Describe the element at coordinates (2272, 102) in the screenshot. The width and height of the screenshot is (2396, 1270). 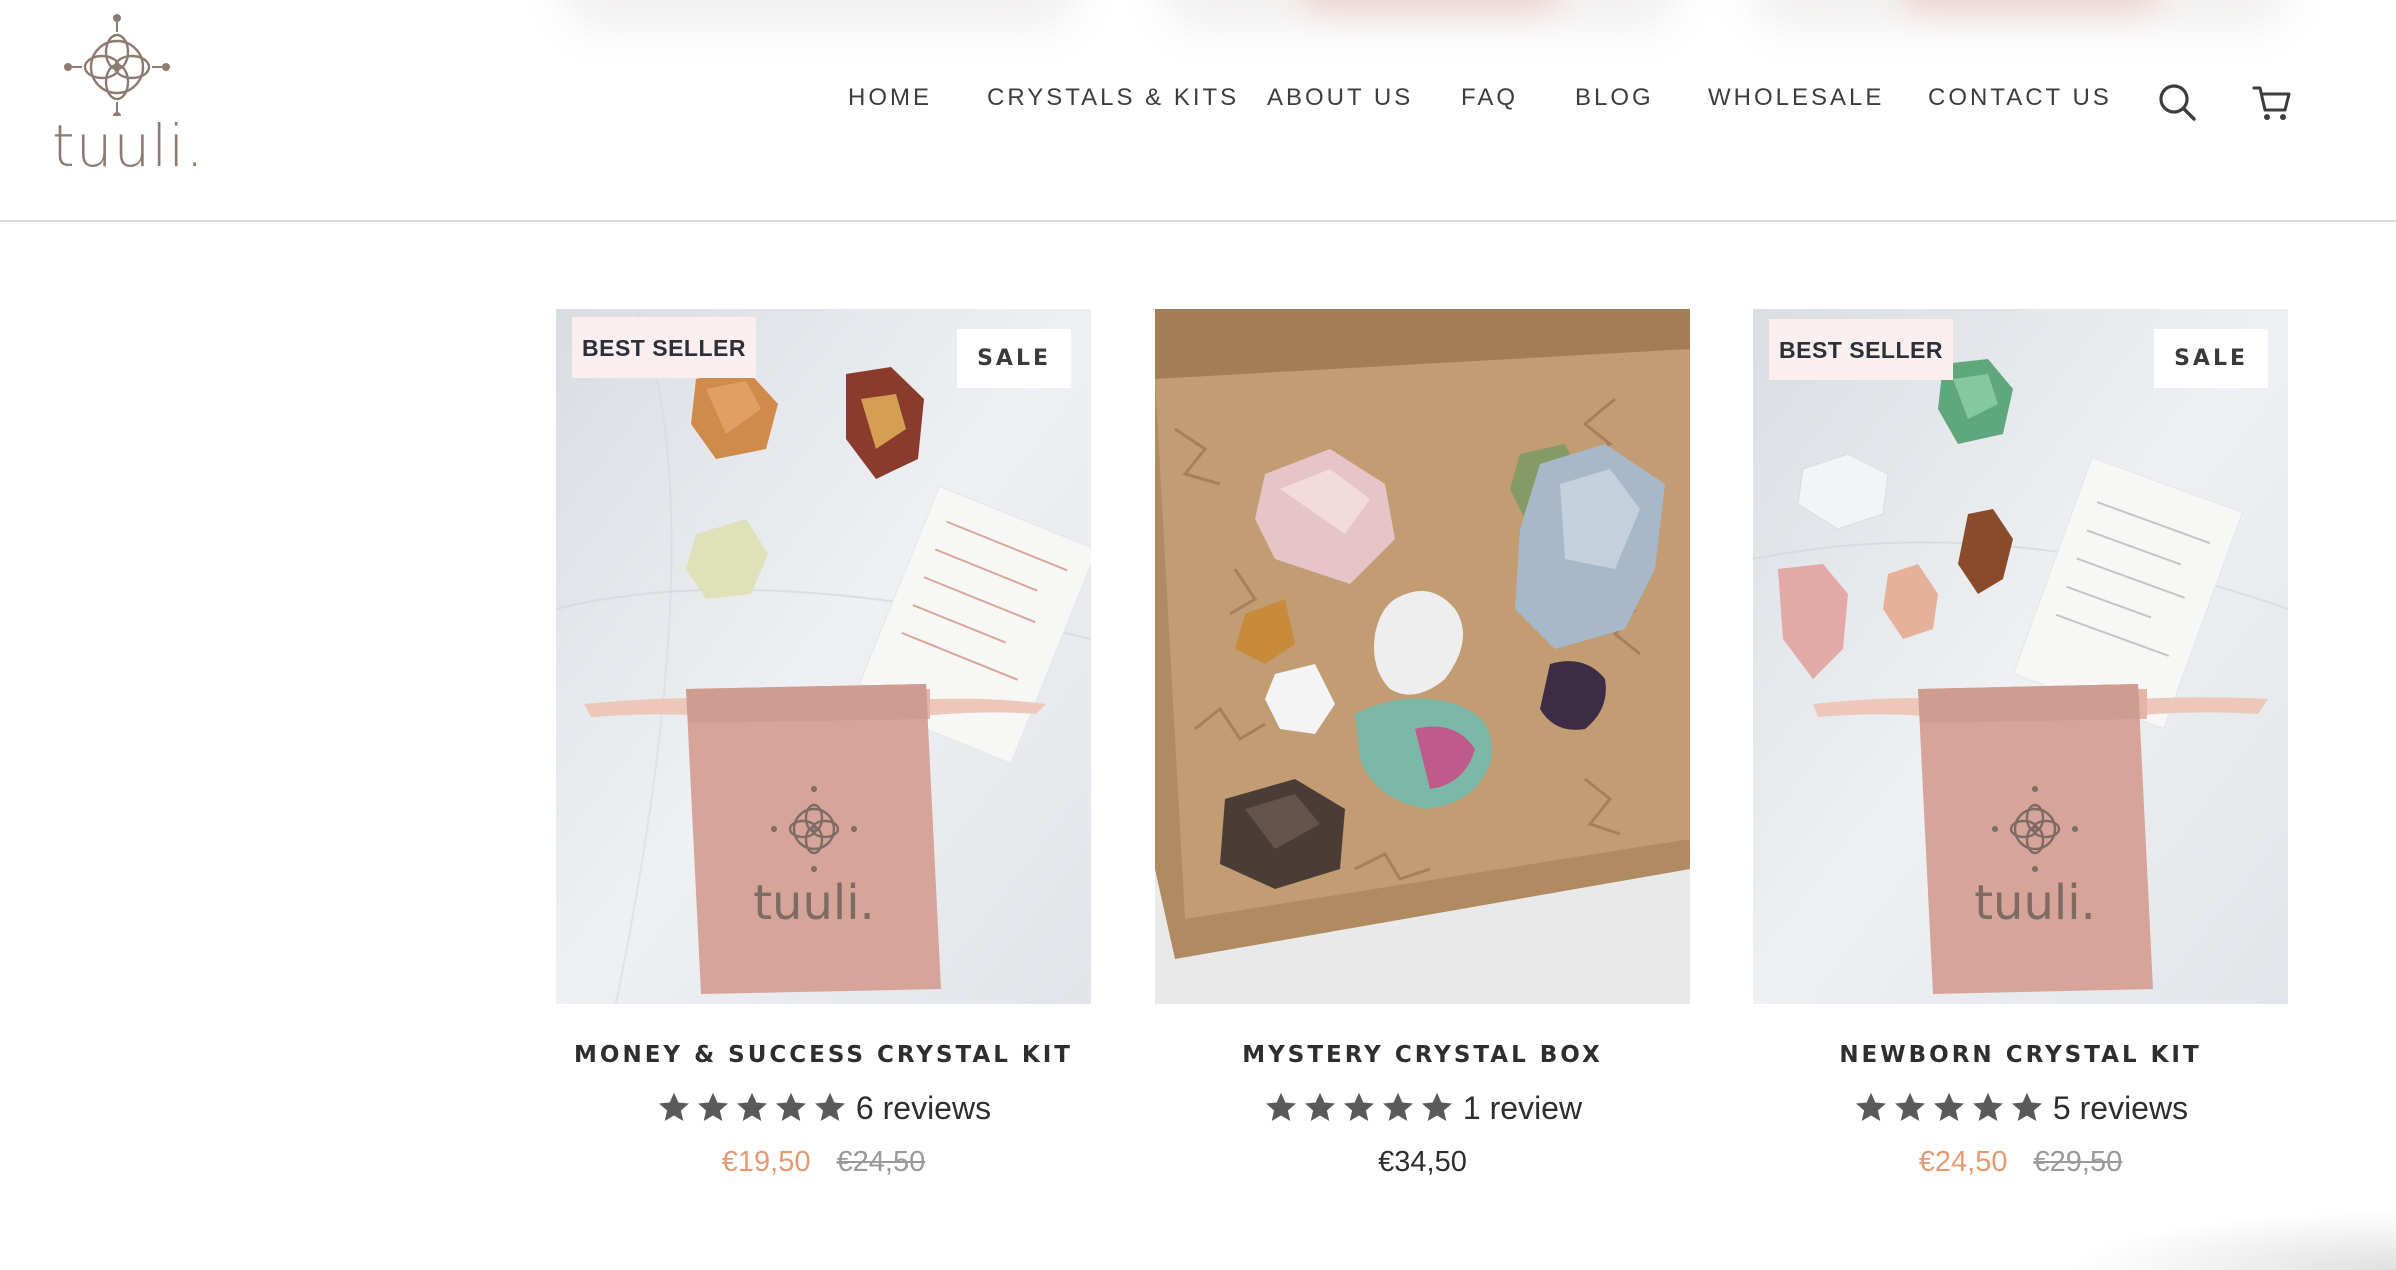
I see `cart-icon` at that location.